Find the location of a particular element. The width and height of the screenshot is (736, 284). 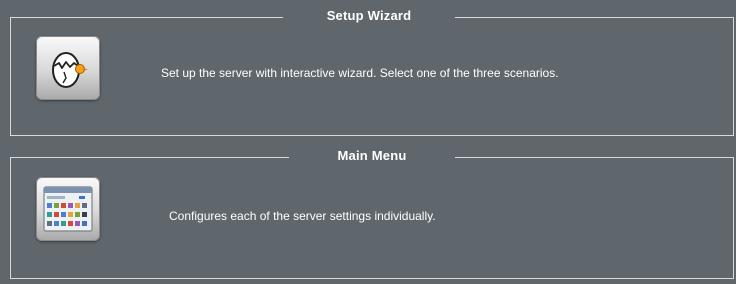

setup-wizard-title: Setup Wizard is located at coordinates (369, 15).